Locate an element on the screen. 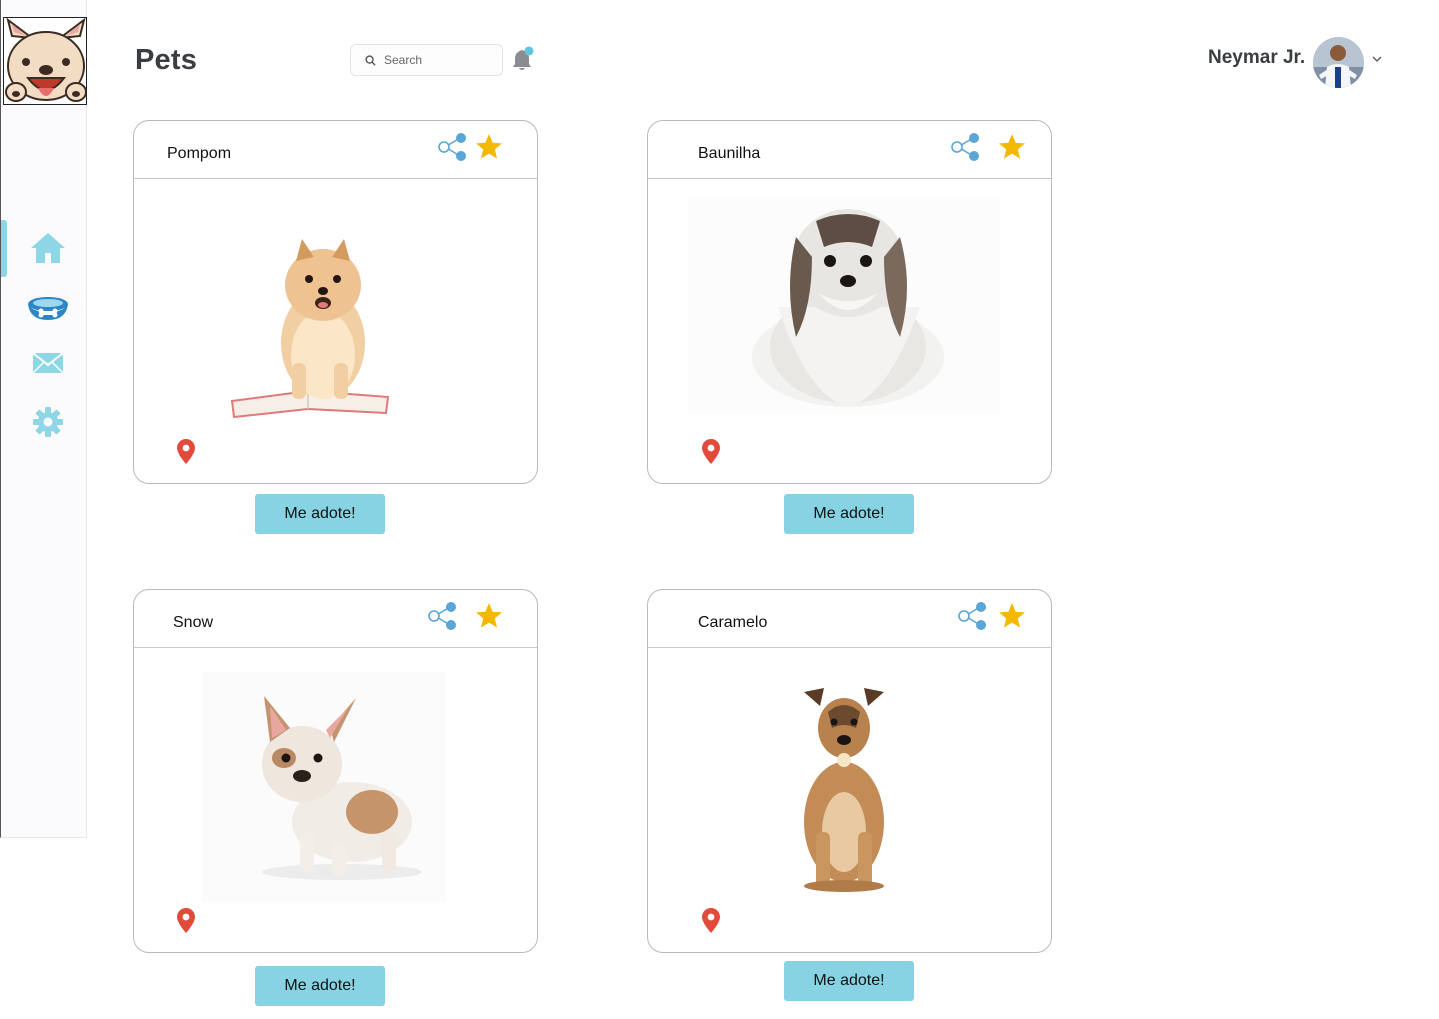  user-name: Neymar Jr. is located at coordinates (1256, 58).